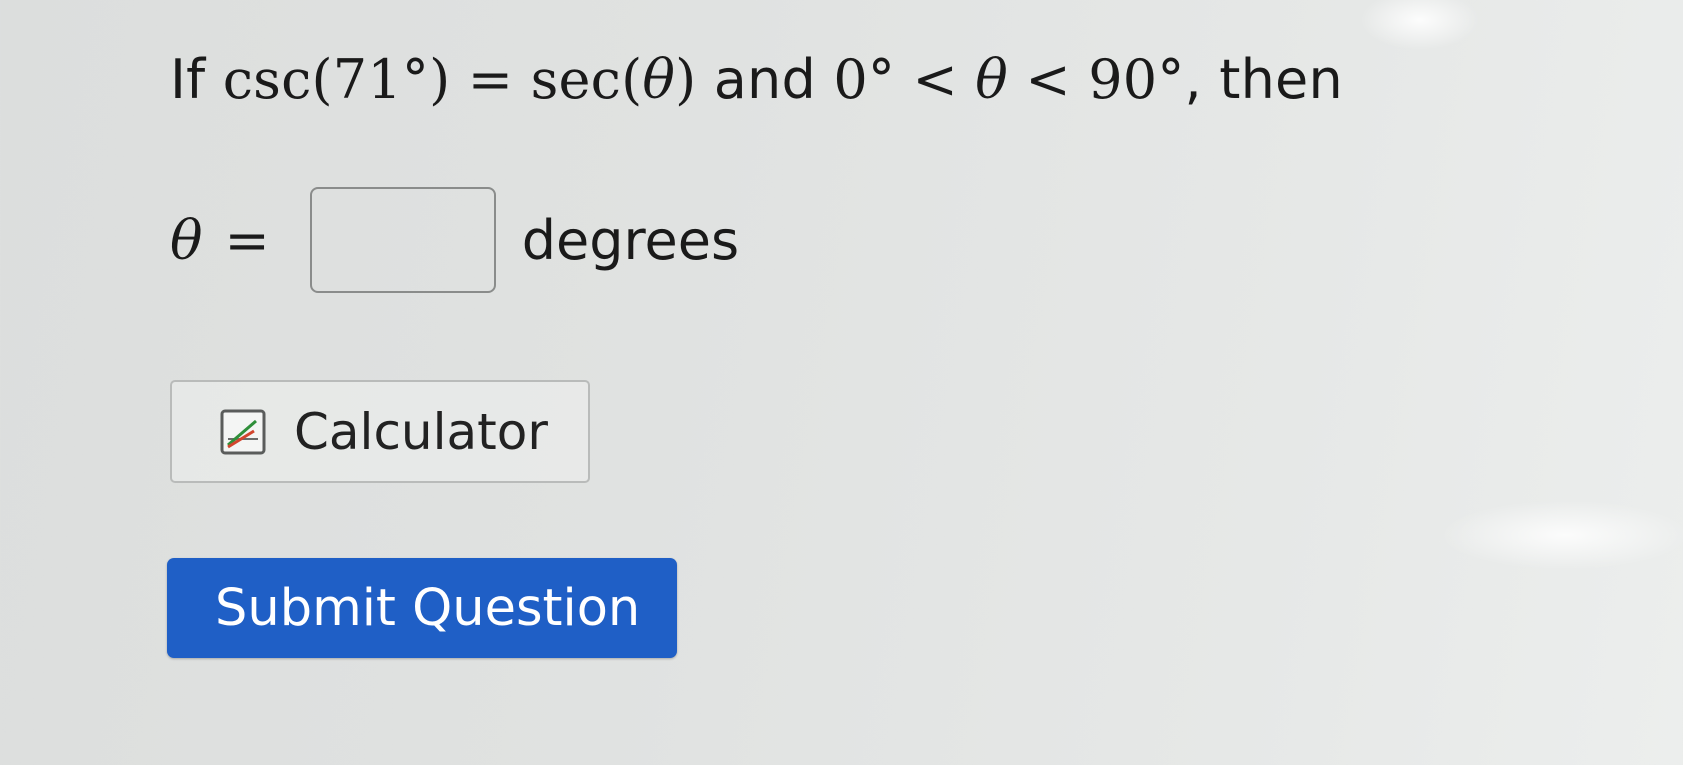 The width and height of the screenshot is (1683, 765). What do you see at coordinates (586, 79) in the screenshot?
I see `sec-expression-start: sec(` at bounding box center [586, 79].